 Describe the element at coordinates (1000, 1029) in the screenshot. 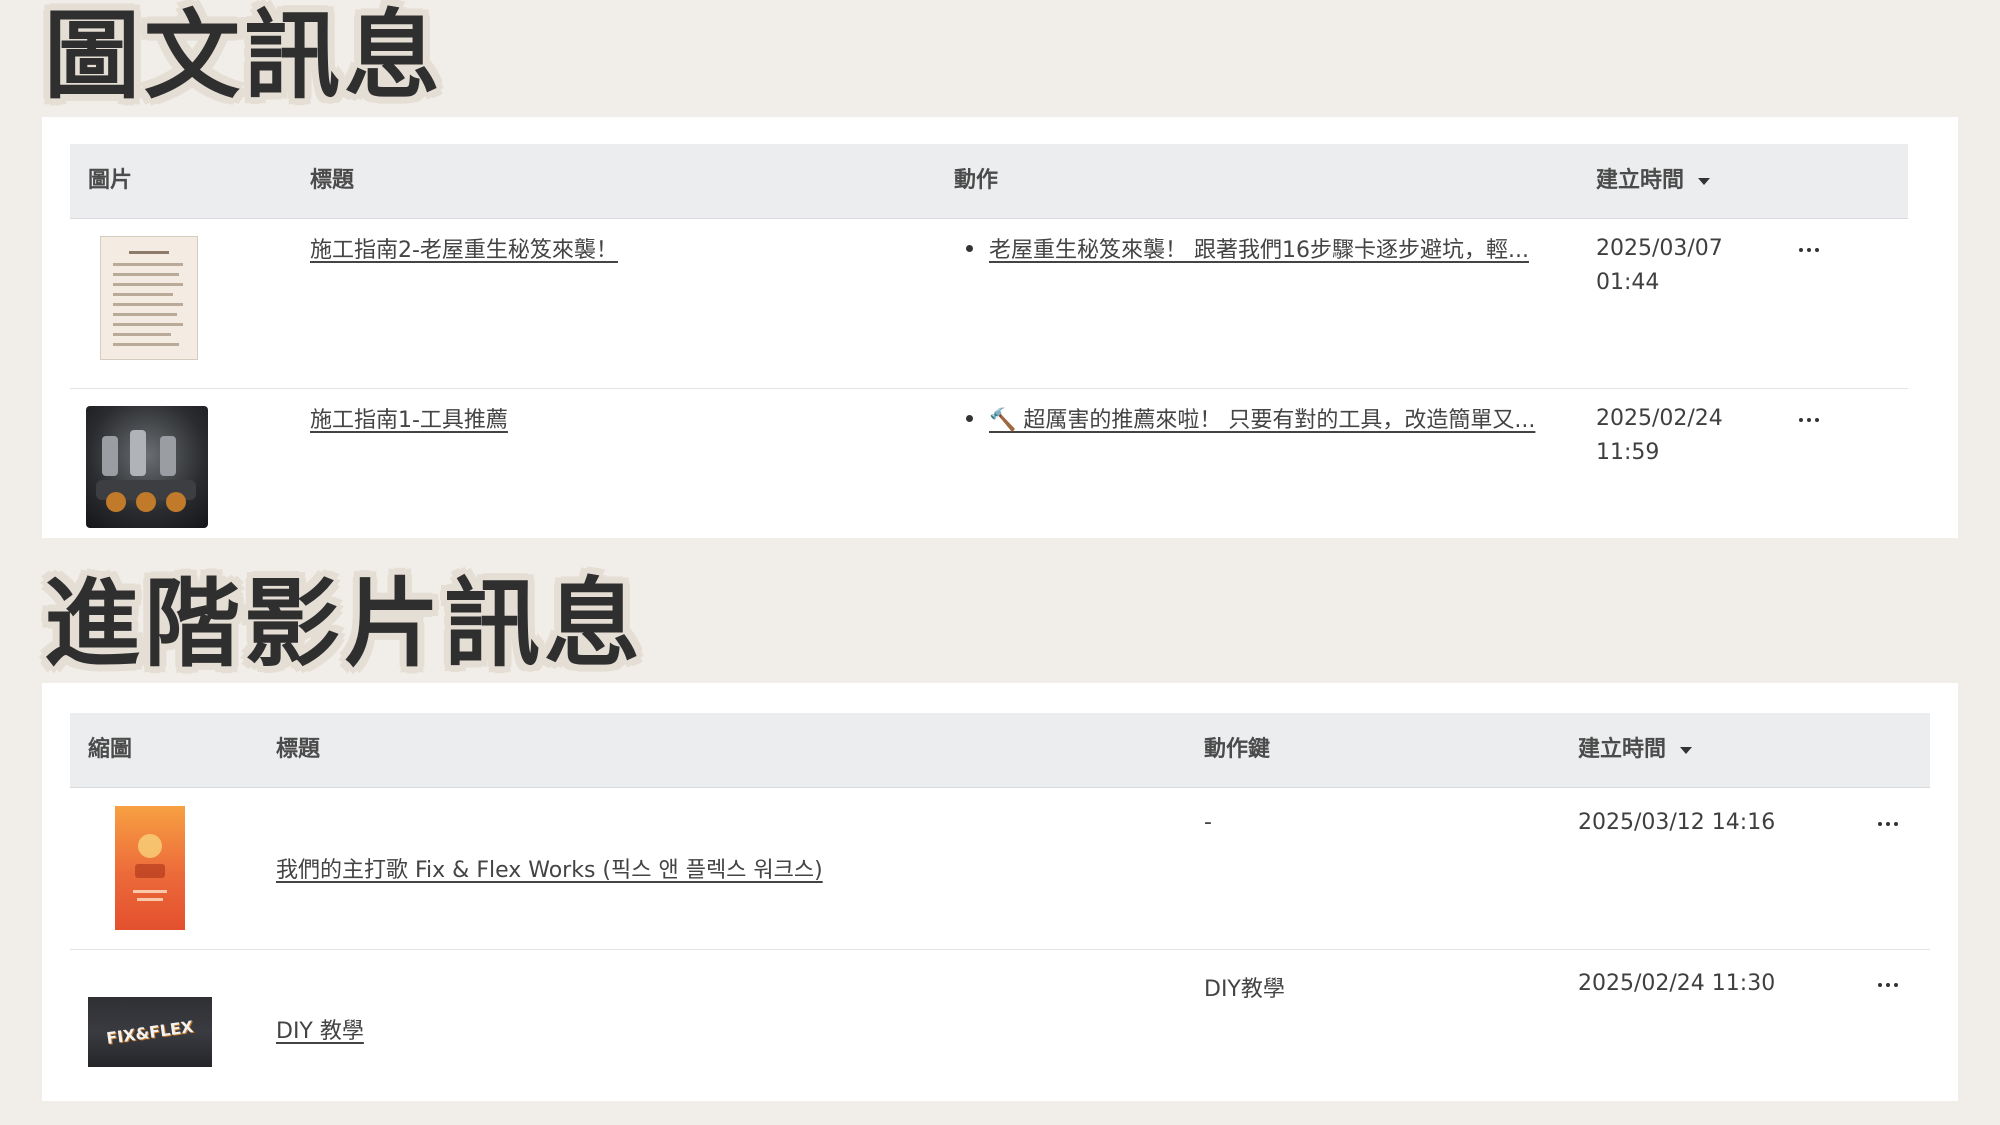

I see `table-row: FIX&FLEX DIY 教學 DIY教學 2025/02/24 11:30` at that location.